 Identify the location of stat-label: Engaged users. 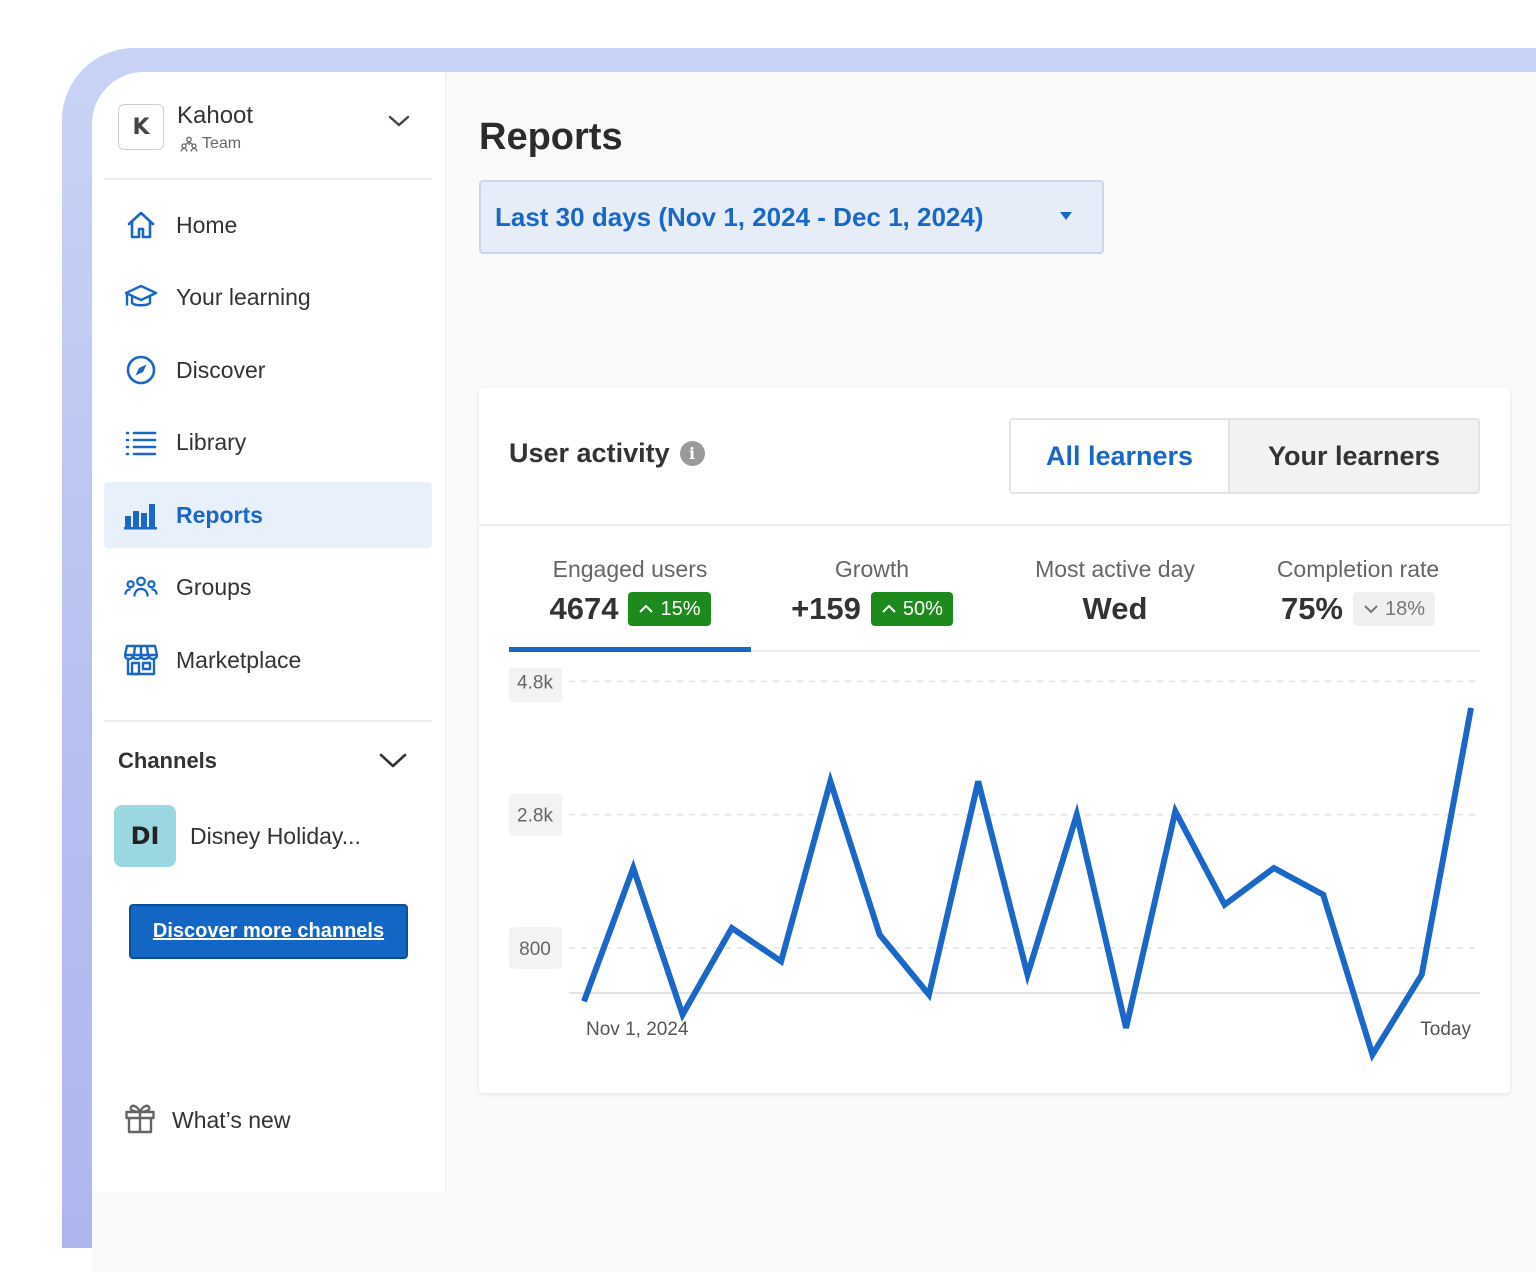
(630, 569).